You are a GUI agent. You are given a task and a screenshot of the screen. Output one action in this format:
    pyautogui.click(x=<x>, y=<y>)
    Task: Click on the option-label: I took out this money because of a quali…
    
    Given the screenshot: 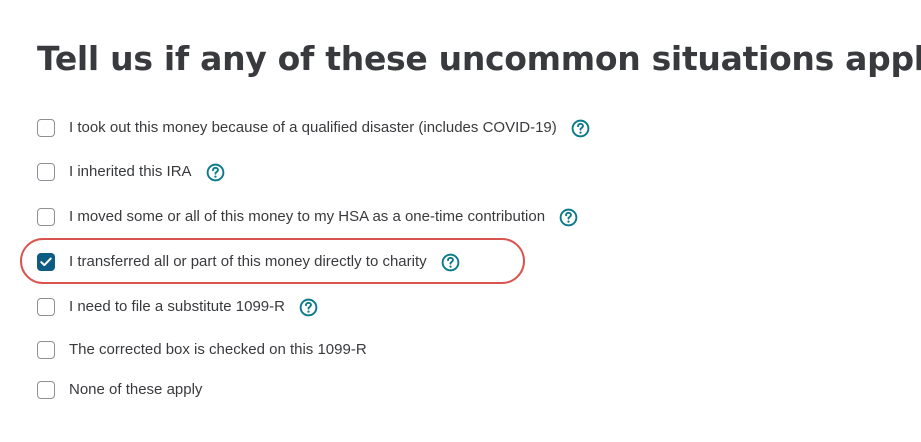 What is the action you would take?
    pyautogui.click(x=313, y=127)
    